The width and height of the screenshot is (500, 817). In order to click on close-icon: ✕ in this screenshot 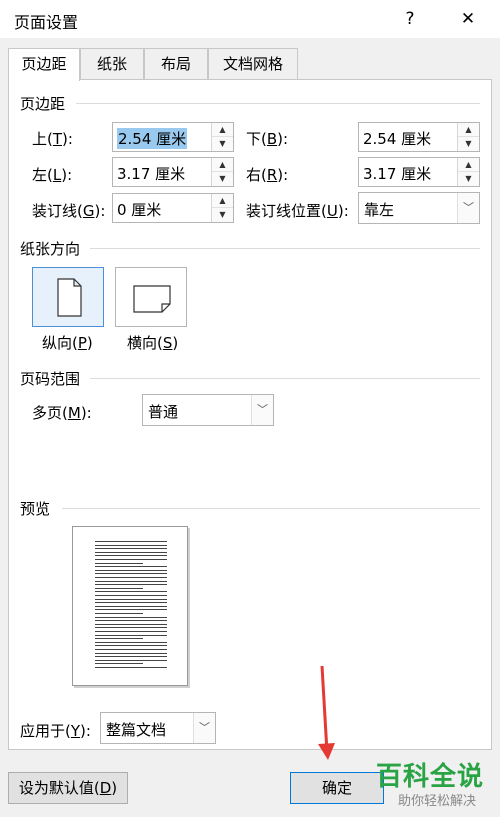, I will do `click(468, 19)`.